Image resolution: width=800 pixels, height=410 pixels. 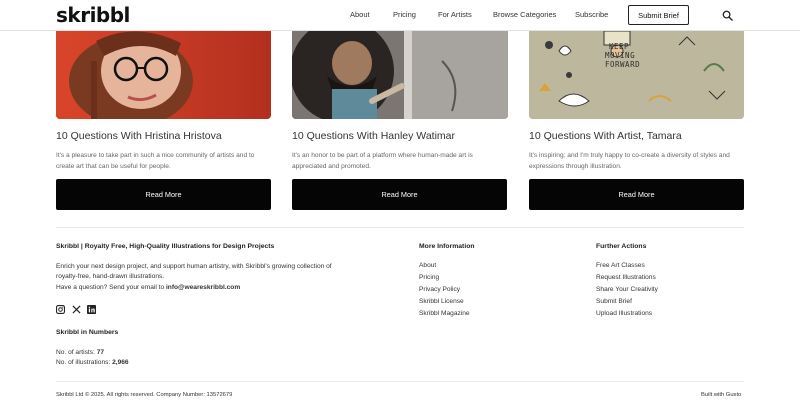 I want to click on nav-about: About, so click(x=360, y=14).